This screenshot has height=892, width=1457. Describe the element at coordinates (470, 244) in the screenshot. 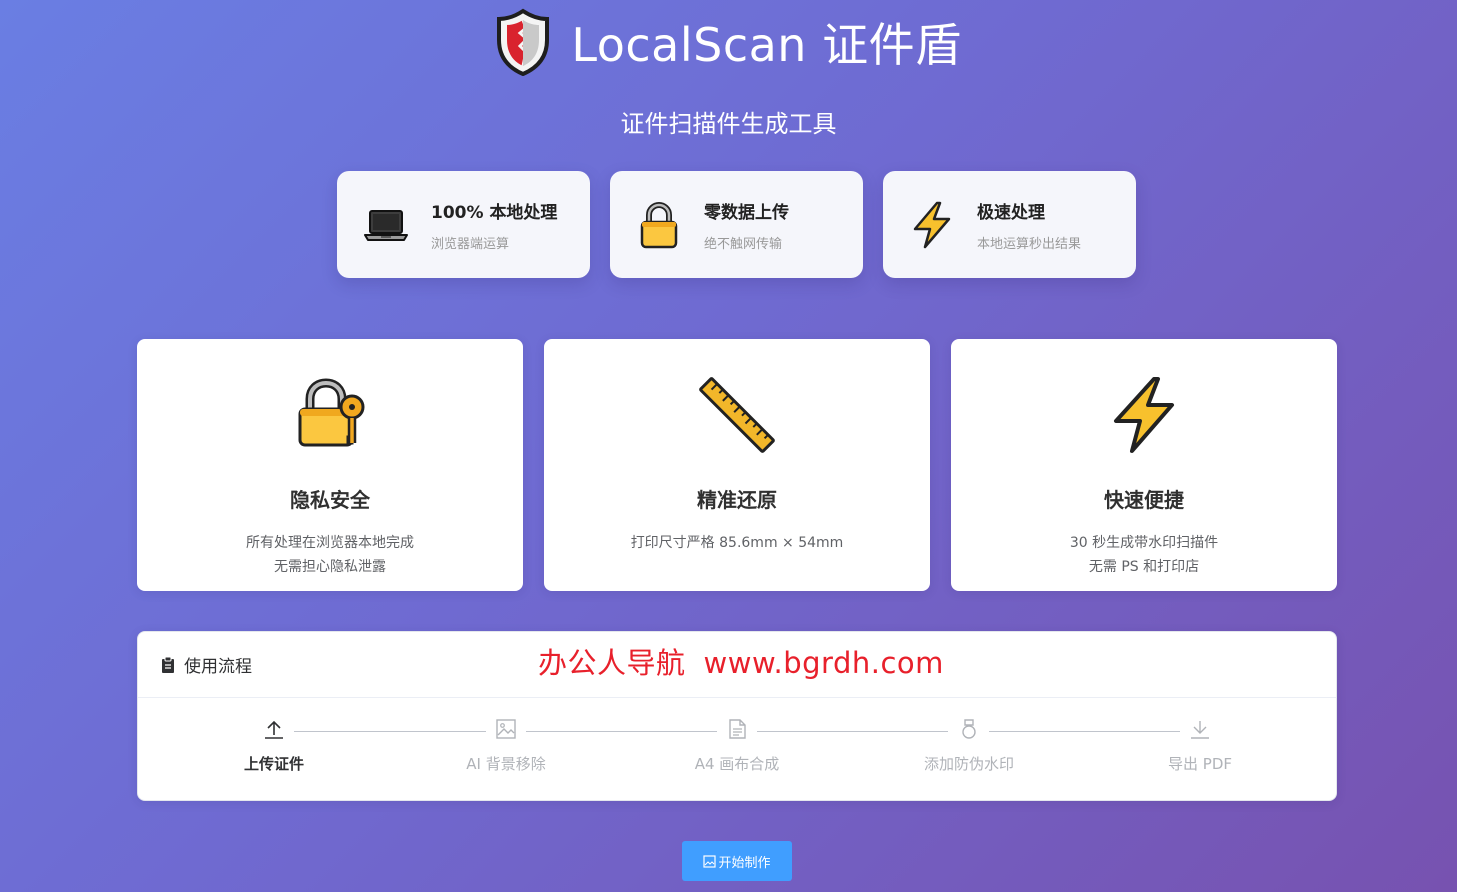

I see `feature-desc: 浏览器端运算` at that location.